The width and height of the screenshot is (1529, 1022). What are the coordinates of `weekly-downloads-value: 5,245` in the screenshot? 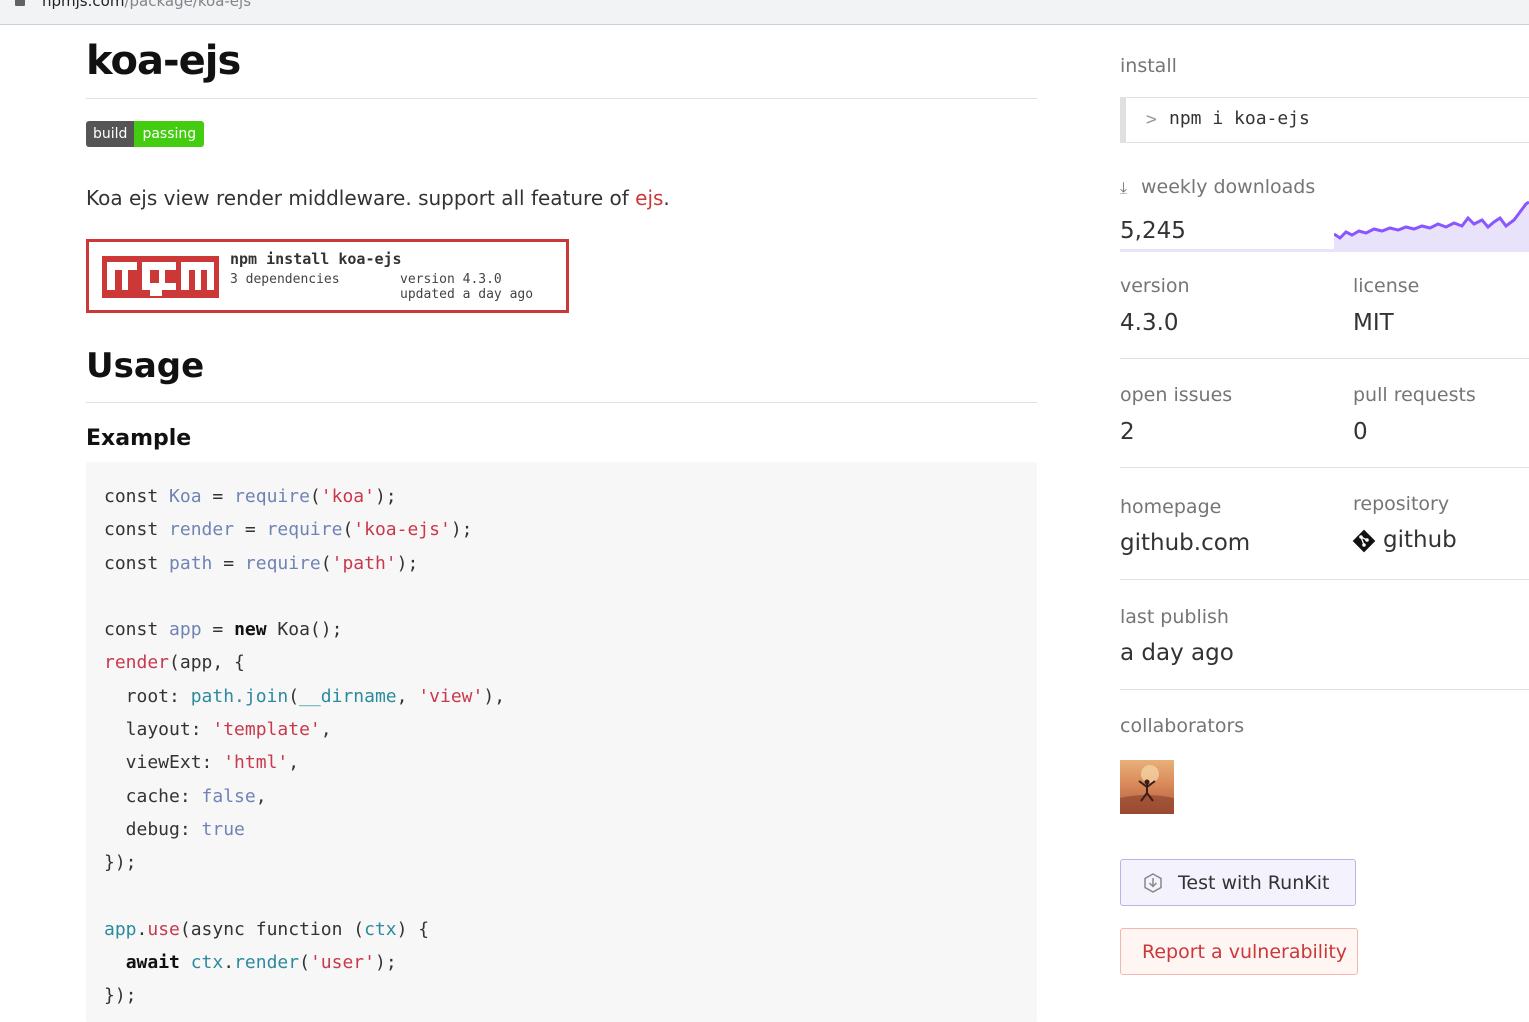 It's located at (1153, 231).